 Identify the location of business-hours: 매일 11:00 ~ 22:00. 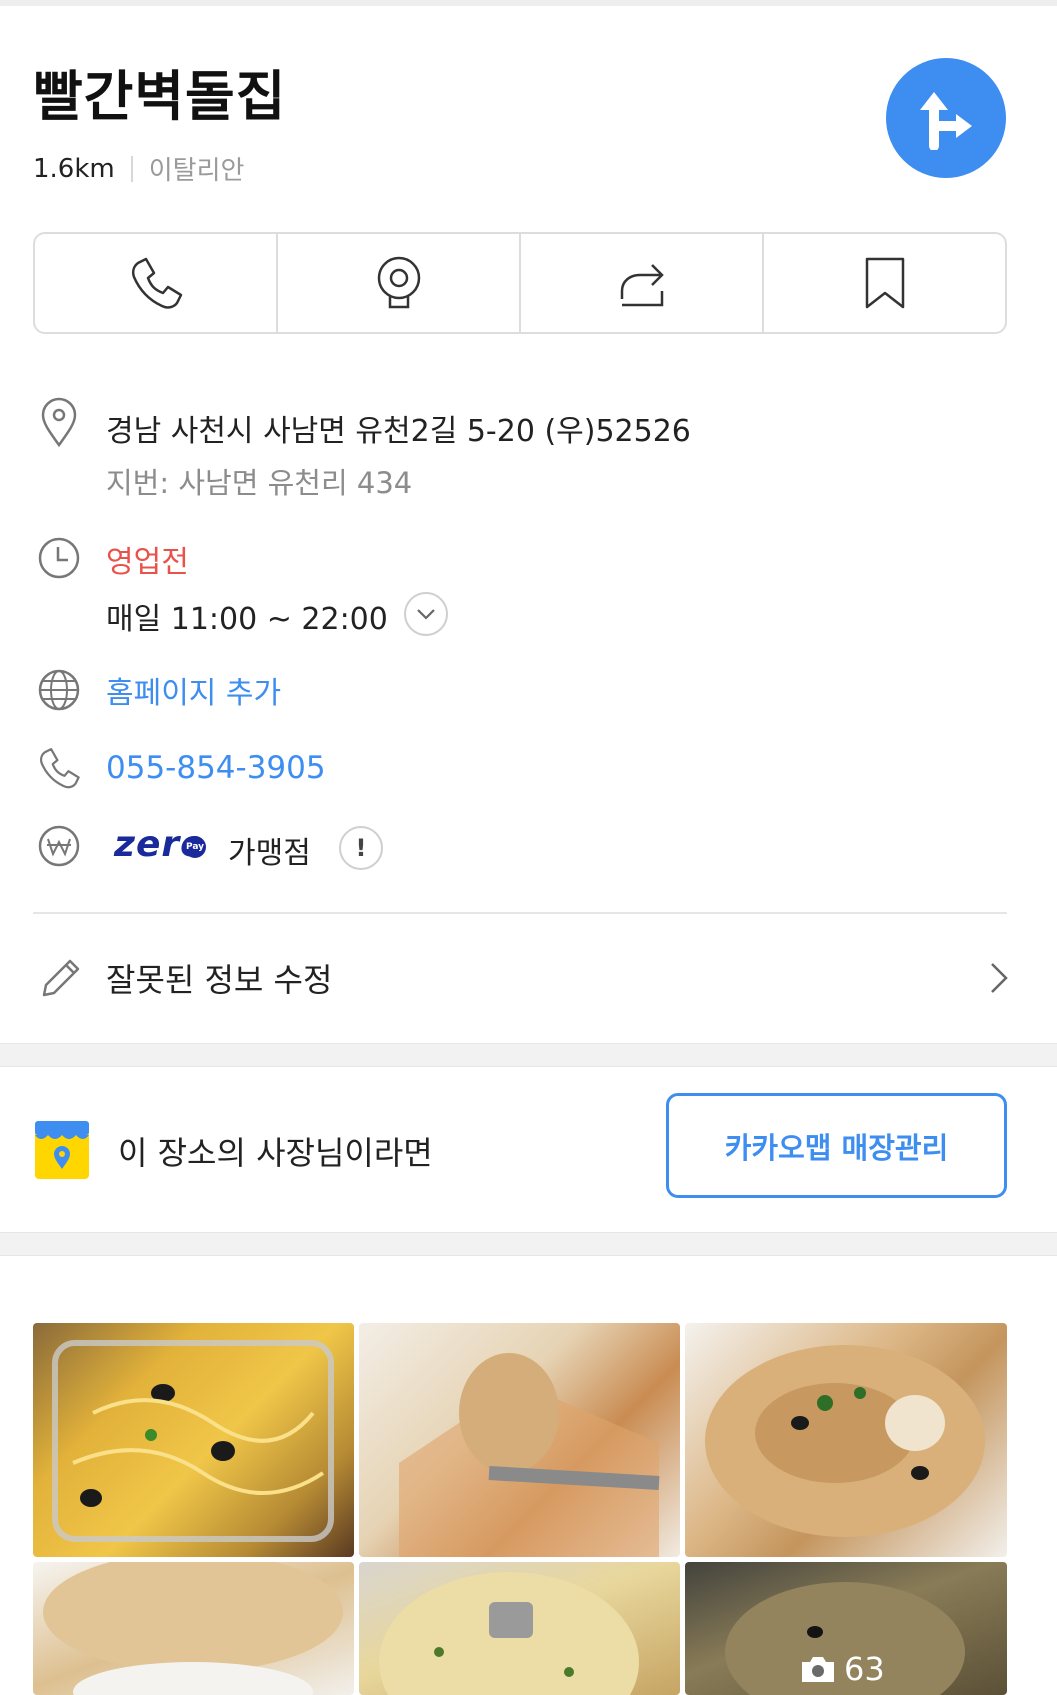
(247, 619).